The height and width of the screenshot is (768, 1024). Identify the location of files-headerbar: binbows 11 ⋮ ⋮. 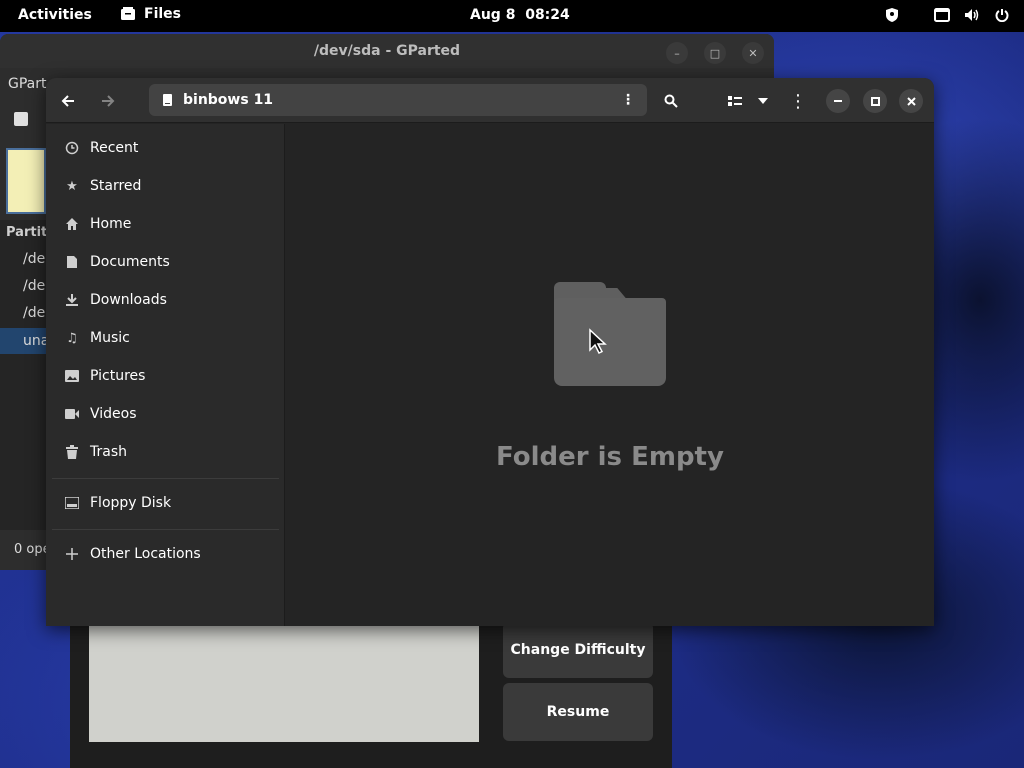
(490, 100).